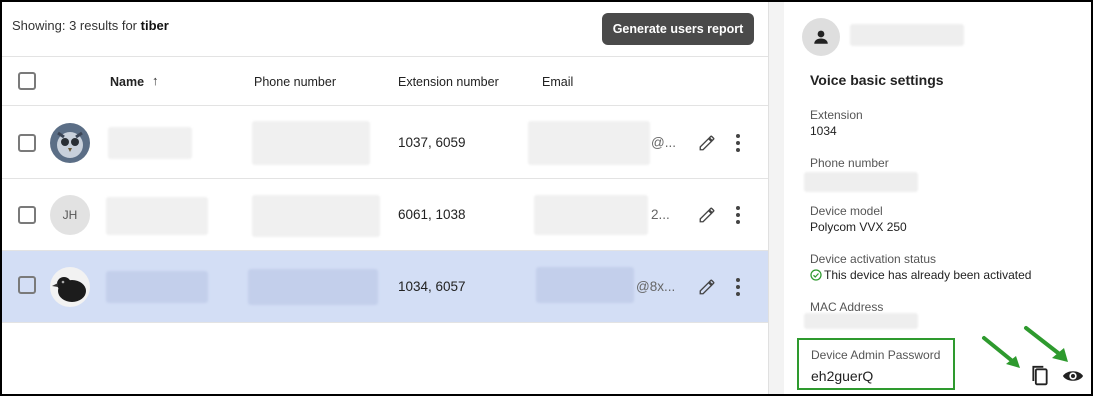 The height and width of the screenshot is (396, 1093). Describe the element at coordinates (678, 29) in the screenshot. I see `generate-users-report-button: Generate users report` at that location.